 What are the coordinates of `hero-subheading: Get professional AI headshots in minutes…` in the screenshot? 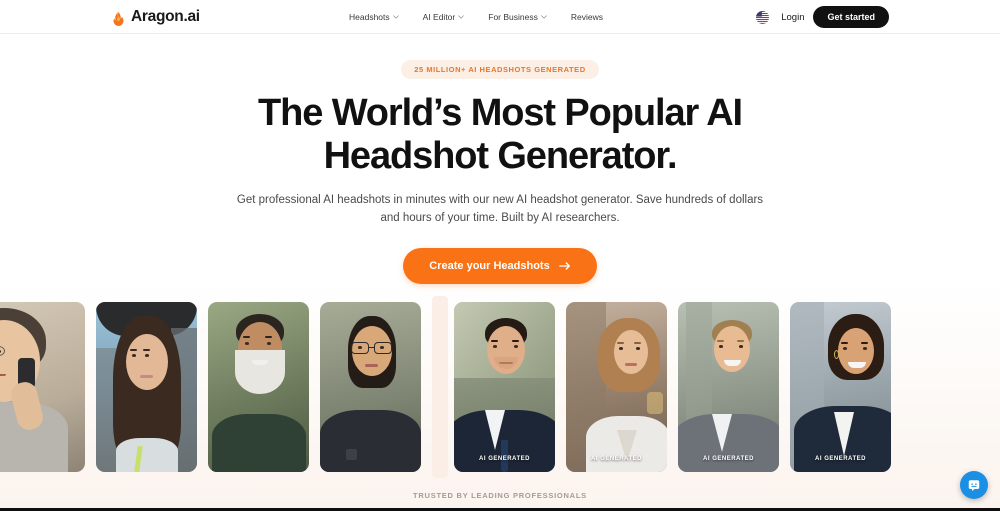 It's located at (500, 208).